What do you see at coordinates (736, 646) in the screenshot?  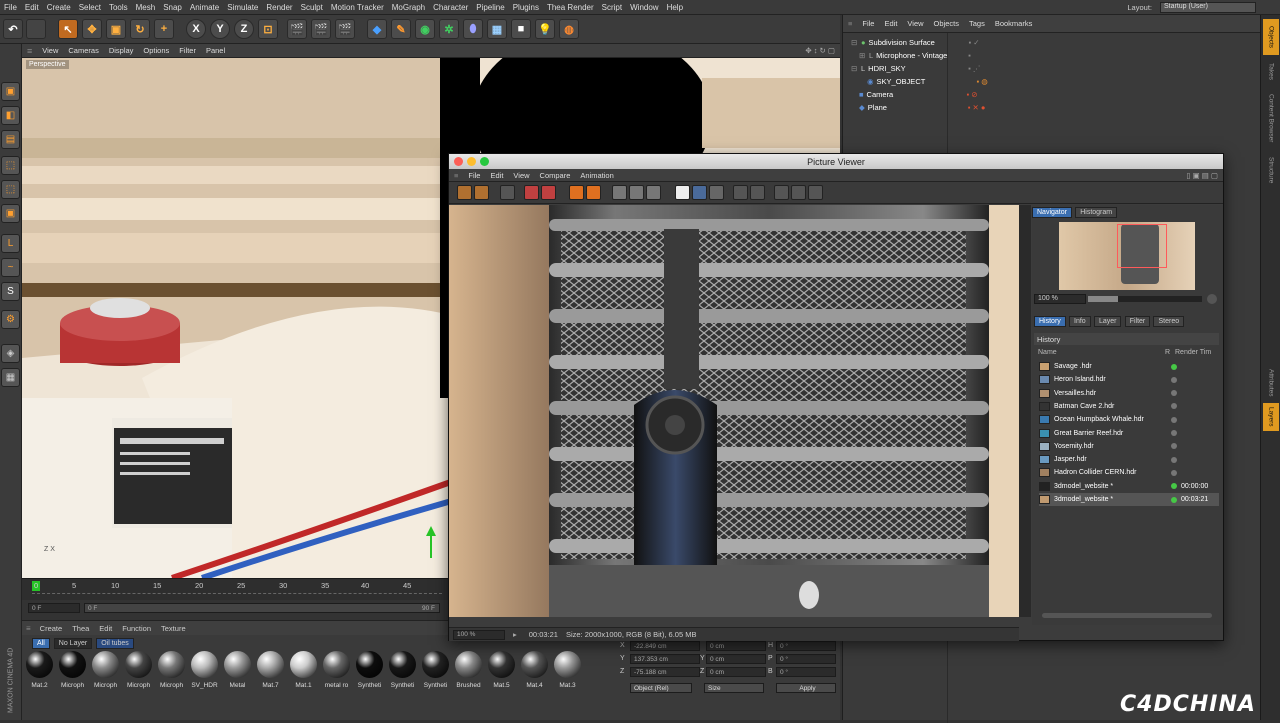 I see `size-x-field: 0 cm` at bounding box center [736, 646].